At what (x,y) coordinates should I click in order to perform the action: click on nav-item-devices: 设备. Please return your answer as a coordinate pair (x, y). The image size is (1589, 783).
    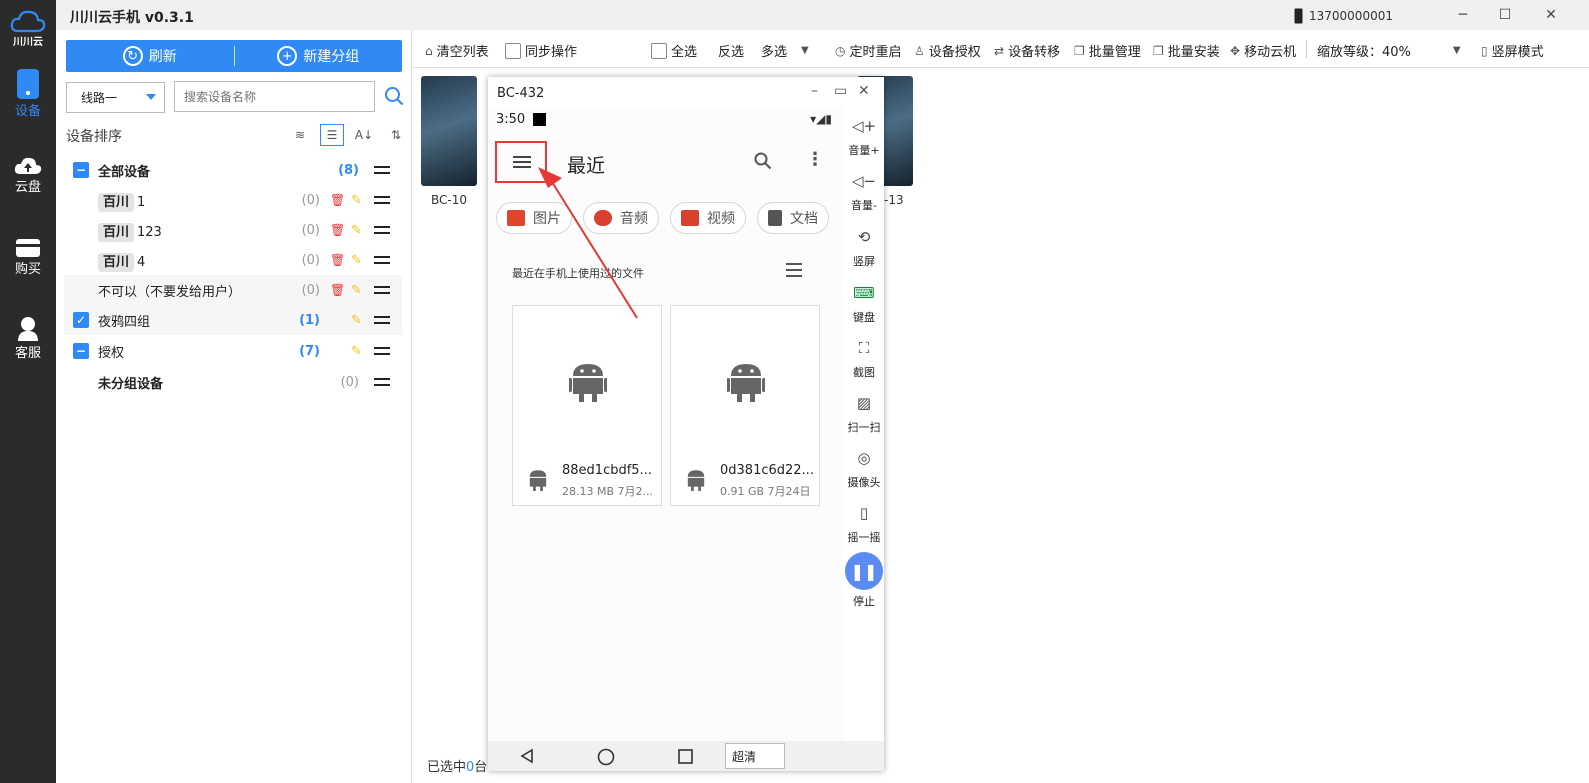
    Looking at the image, I should click on (28, 93).